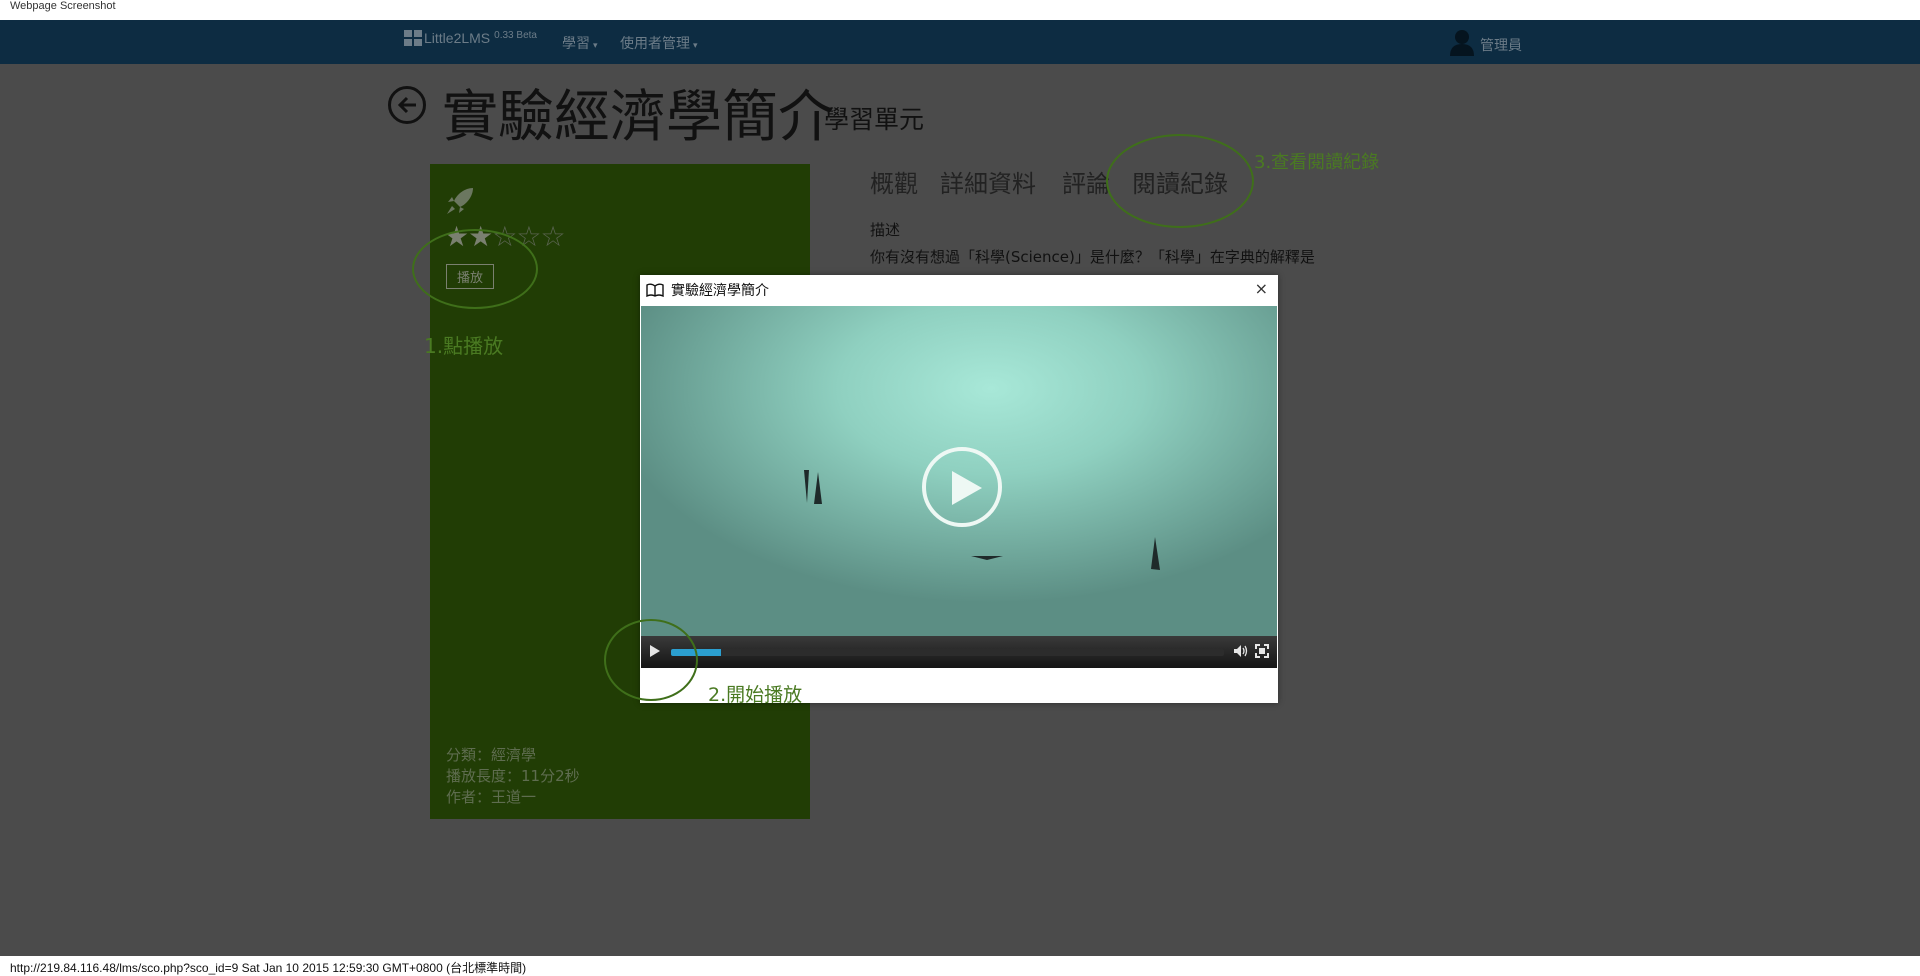 This screenshot has width=1920, height=976. I want to click on user-avatar-icon, so click(1462, 43).